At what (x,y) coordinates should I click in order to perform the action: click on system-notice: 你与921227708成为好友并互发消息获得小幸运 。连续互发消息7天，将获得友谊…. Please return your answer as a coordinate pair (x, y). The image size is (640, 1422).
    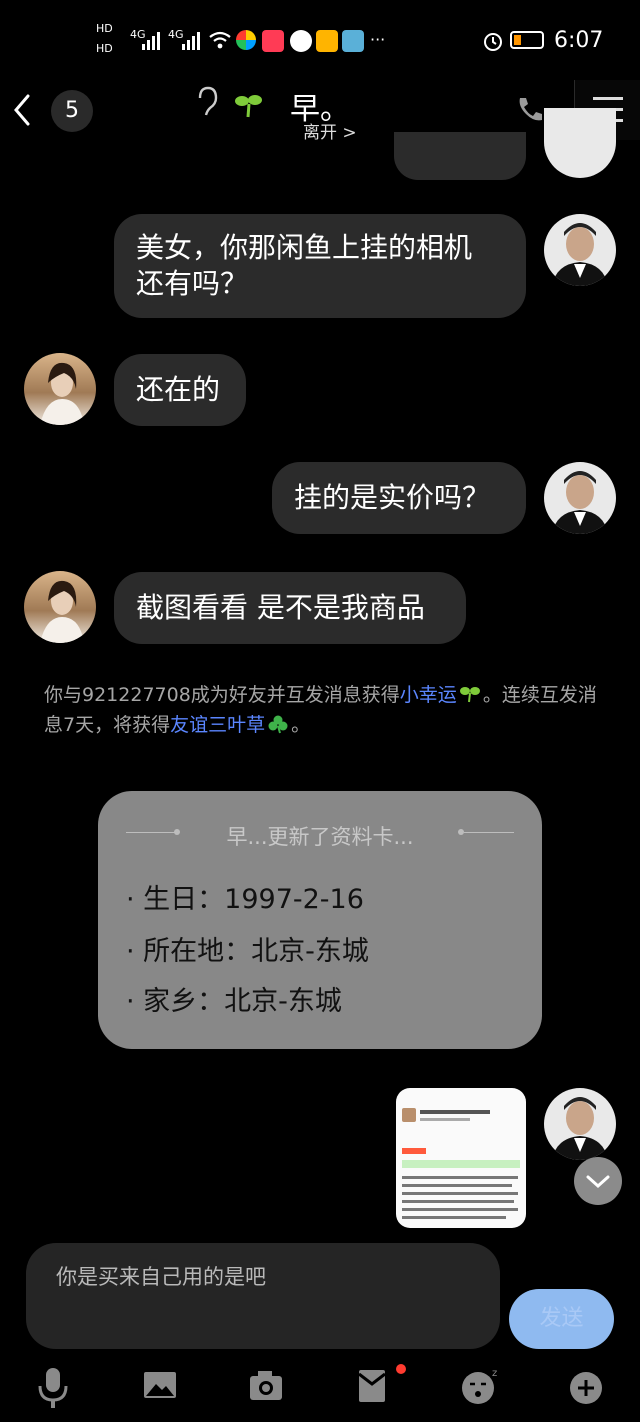
    Looking at the image, I should click on (324, 710).